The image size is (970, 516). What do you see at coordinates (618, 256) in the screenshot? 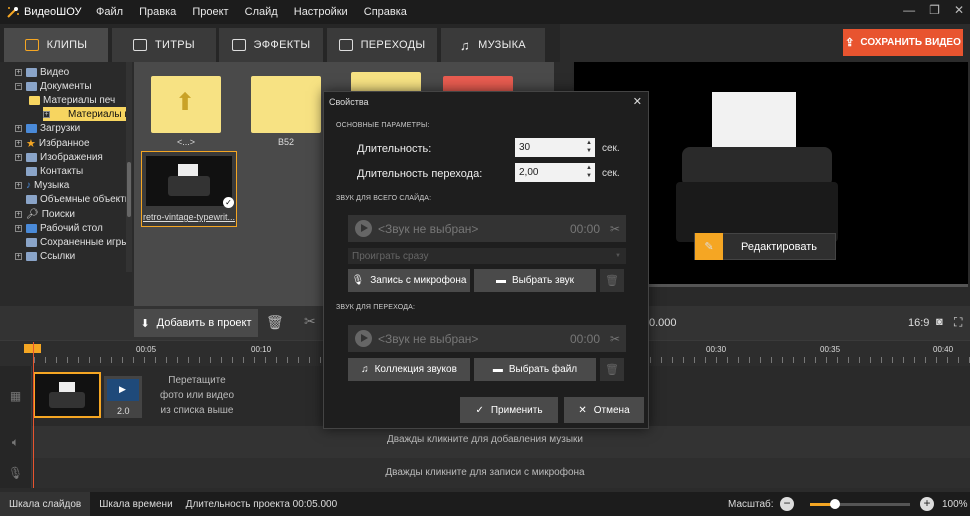
I see `chevron-down-icon: ▼` at bounding box center [618, 256].